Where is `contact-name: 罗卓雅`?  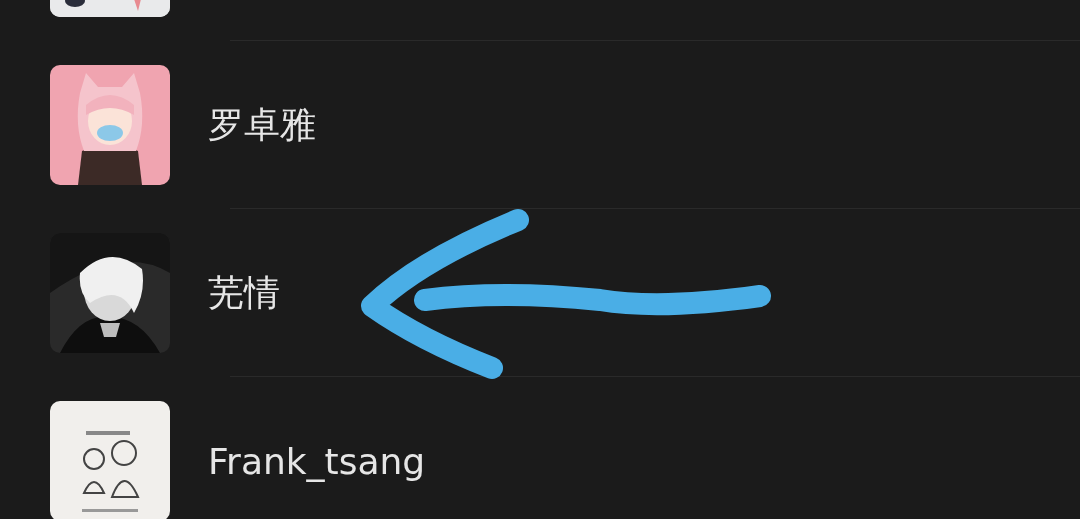
contact-name: 罗卓雅 is located at coordinates (262, 125).